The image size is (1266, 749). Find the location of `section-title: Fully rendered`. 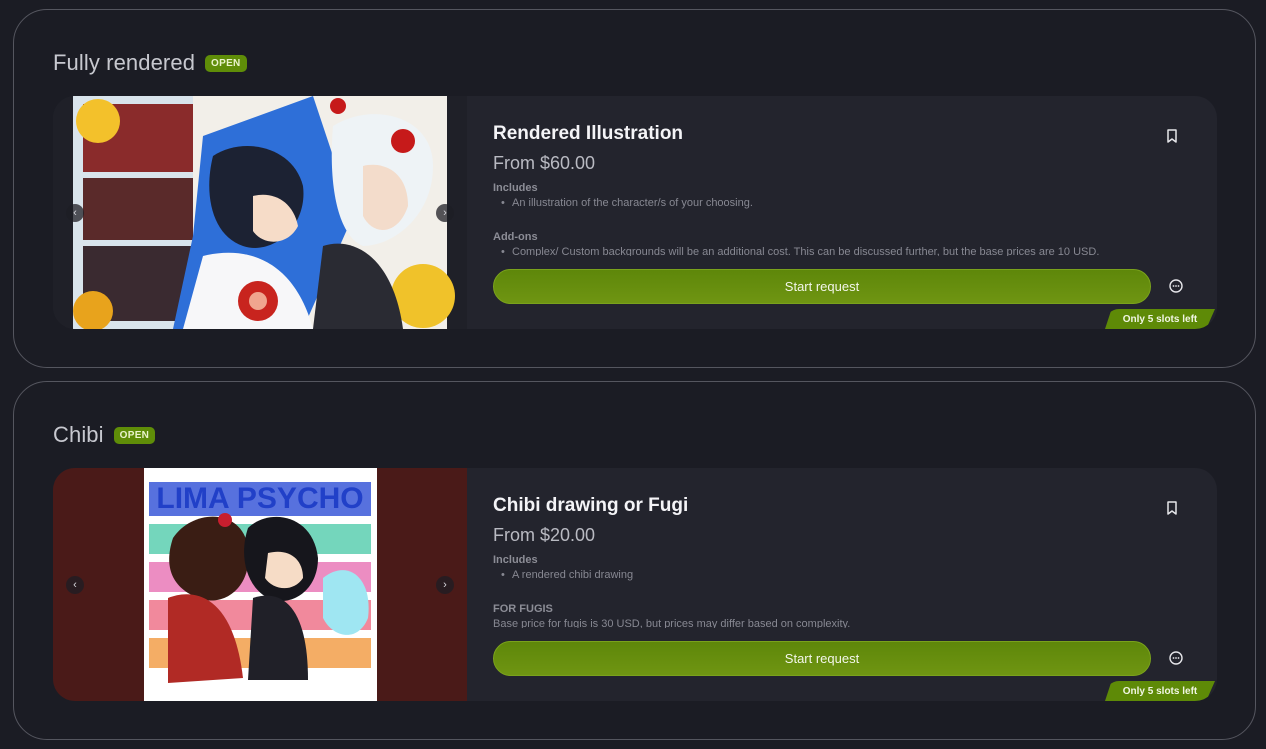

section-title: Fully rendered is located at coordinates (124, 62).